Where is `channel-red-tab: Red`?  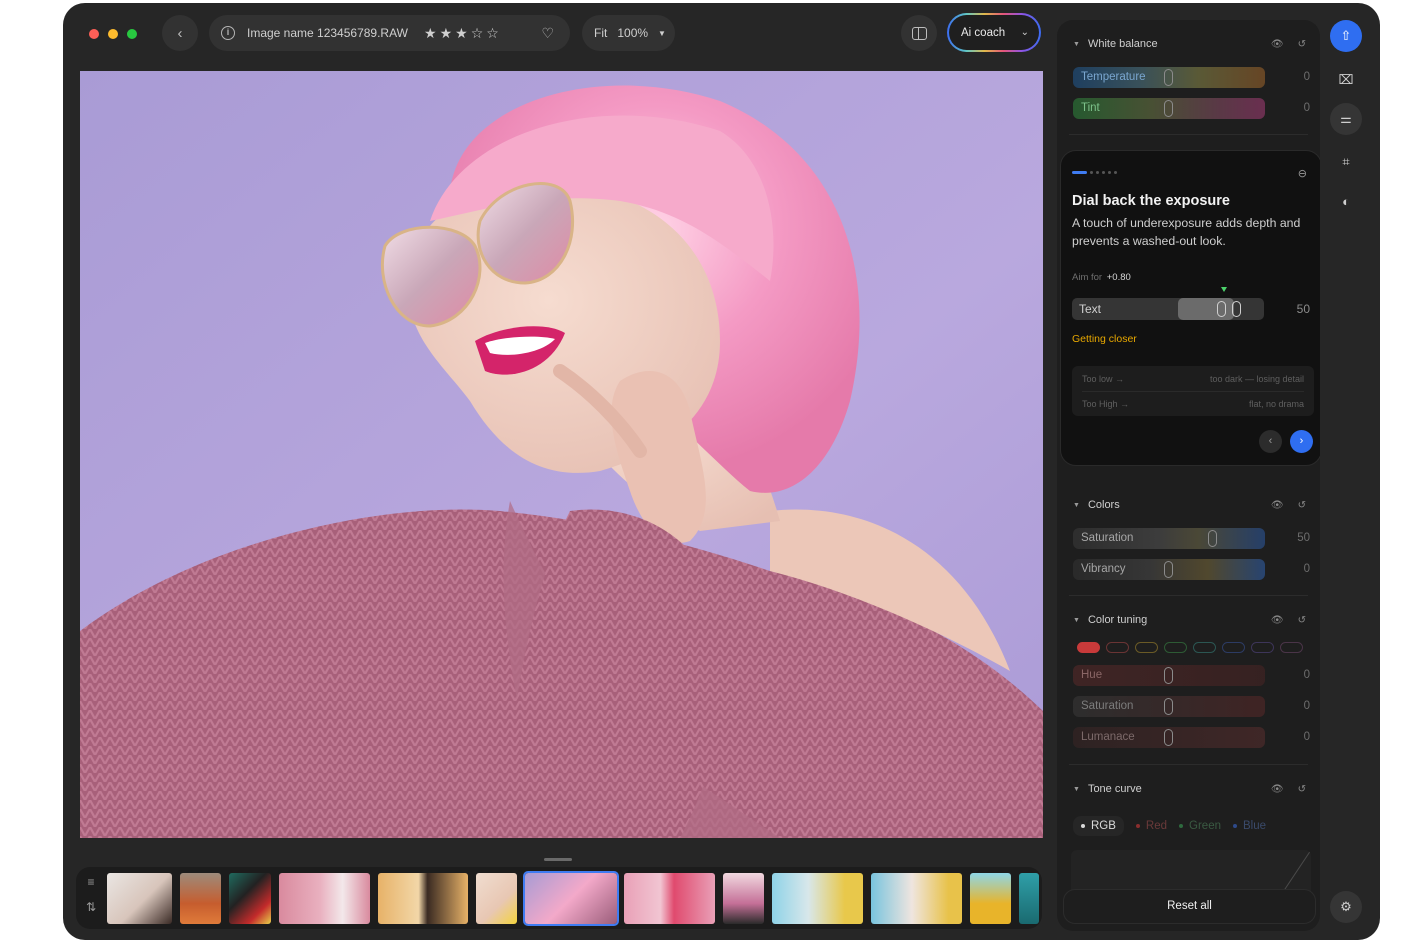 channel-red-tab: Red is located at coordinates (1151, 826).